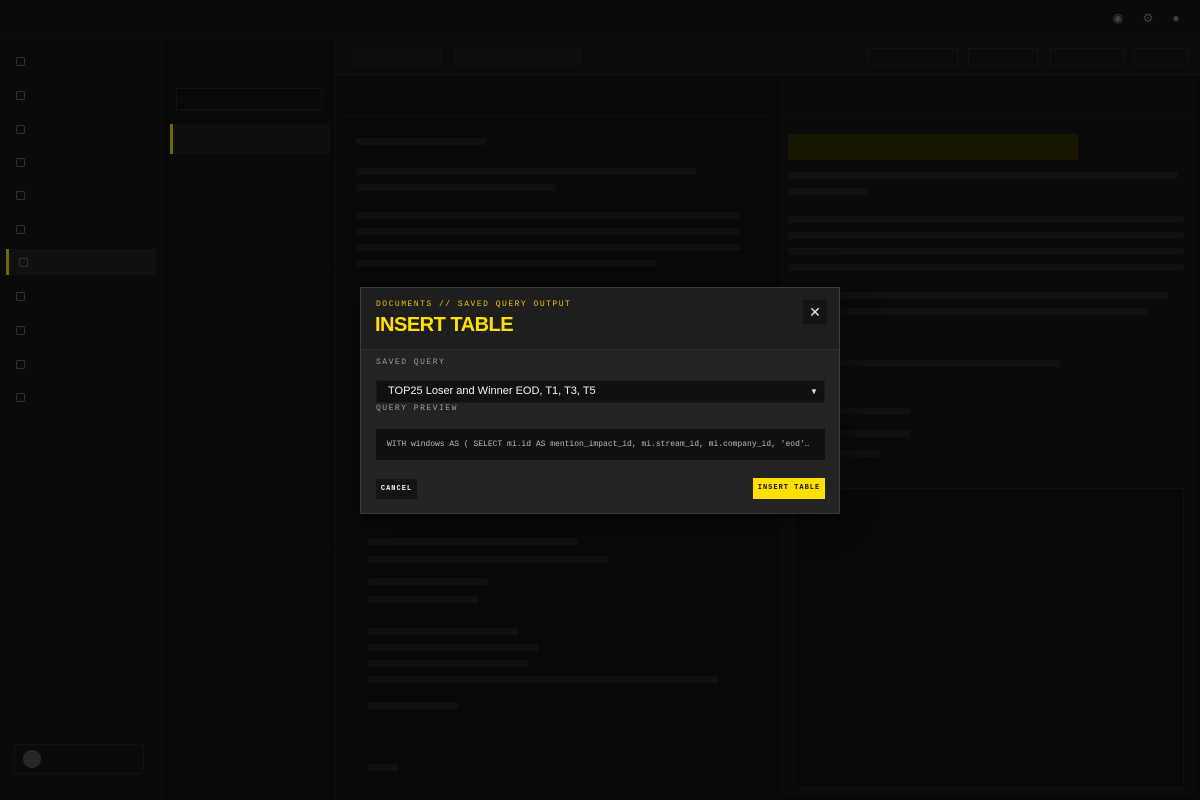 The image size is (1200, 800). What do you see at coordinates (814, 391) in the screenshot?
I see `chevron-down-icon: ▼` at bounding box center [814, 391].